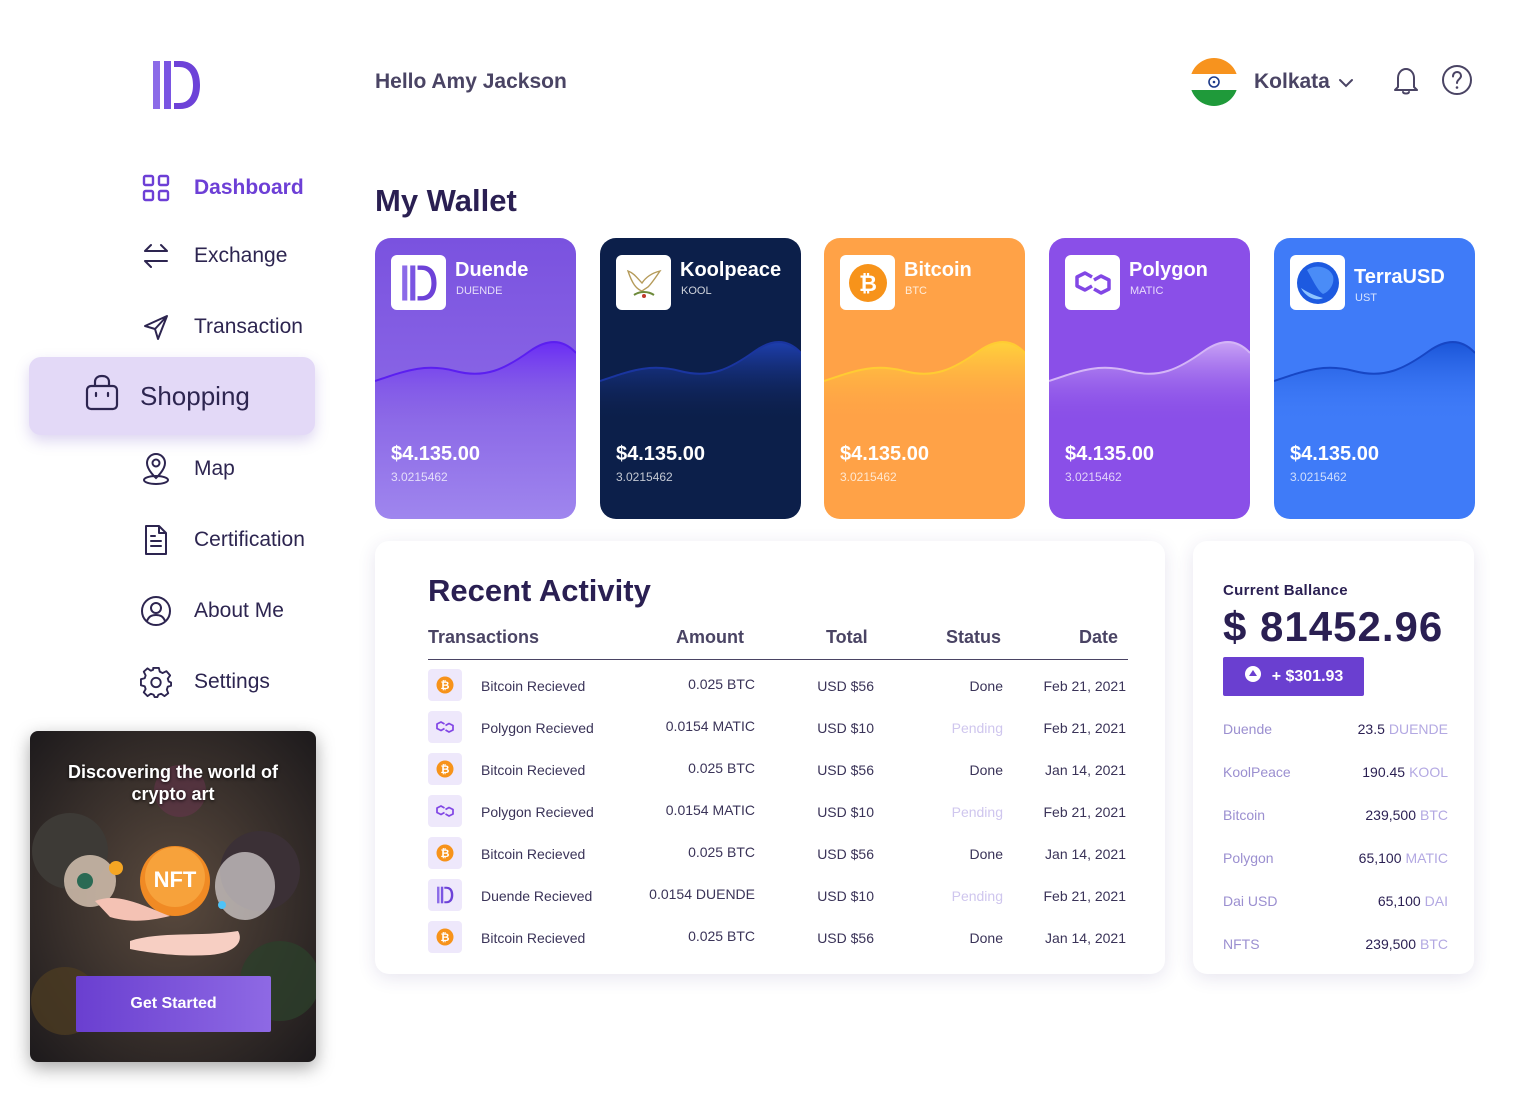 Image resolution: width=1528 pixels, height=1096 pixels. What do you see at coordinates (1241, 944) in the screenshot?
I see `asset-name: NFTS` at bounding box center [1241, 944].